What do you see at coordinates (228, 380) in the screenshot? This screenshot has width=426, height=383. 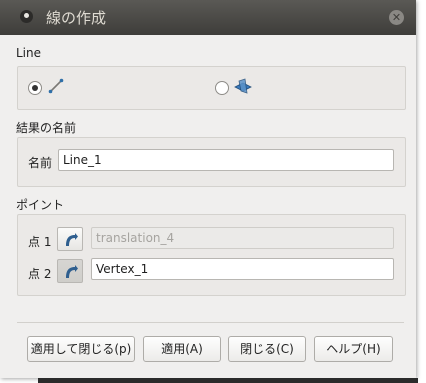 I see `background-window-edge` at bounding box center [228, 380].